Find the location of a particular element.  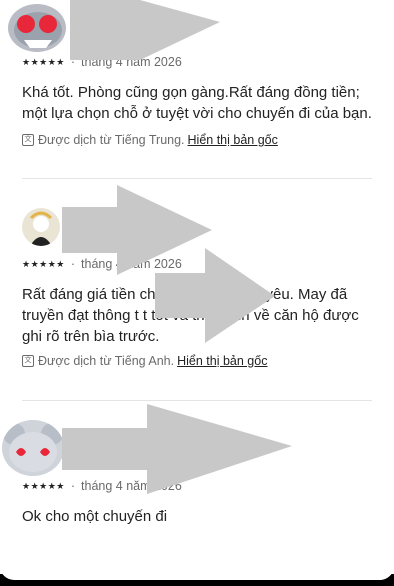

translated-from-label: Được dịch từ Tiếng Anh. is located at coordinates (106, 361).